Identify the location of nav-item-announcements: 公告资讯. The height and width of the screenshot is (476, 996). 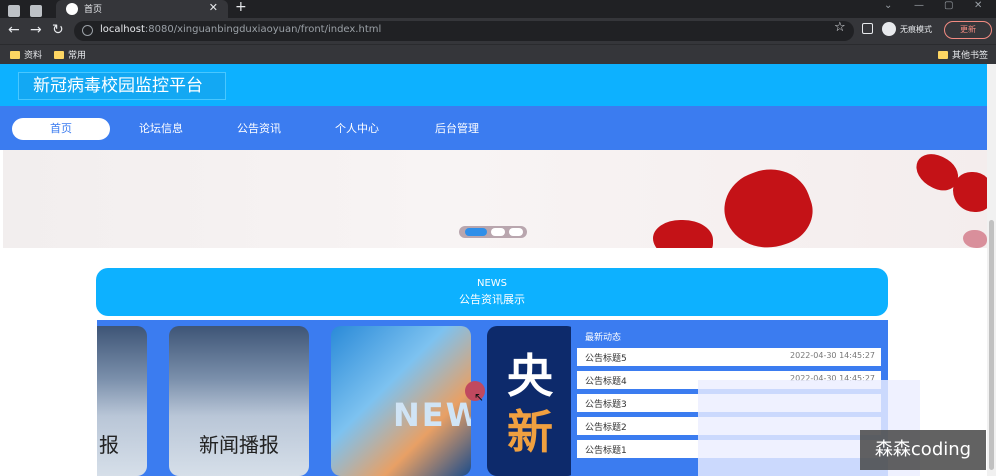
(259, 129).